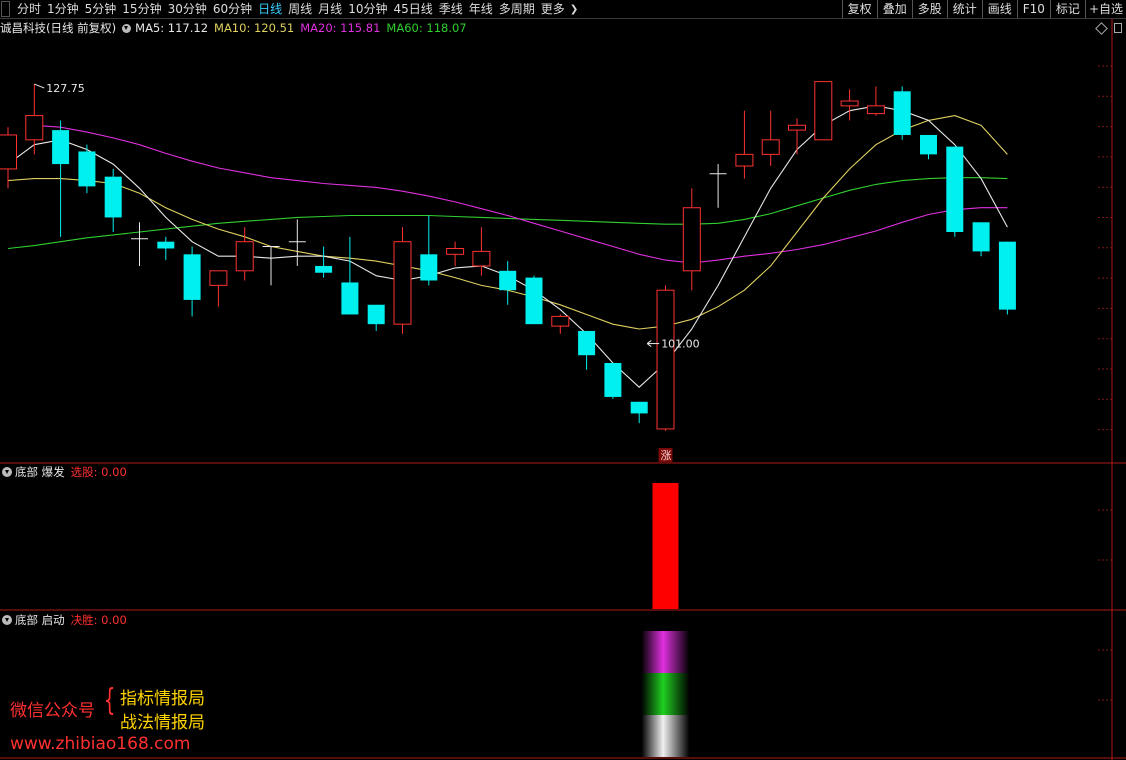 This screenshot has width=1126, height=760. I want to click on pane2-header: 底部 启动 决胜: 0.00, so click(63, 620).